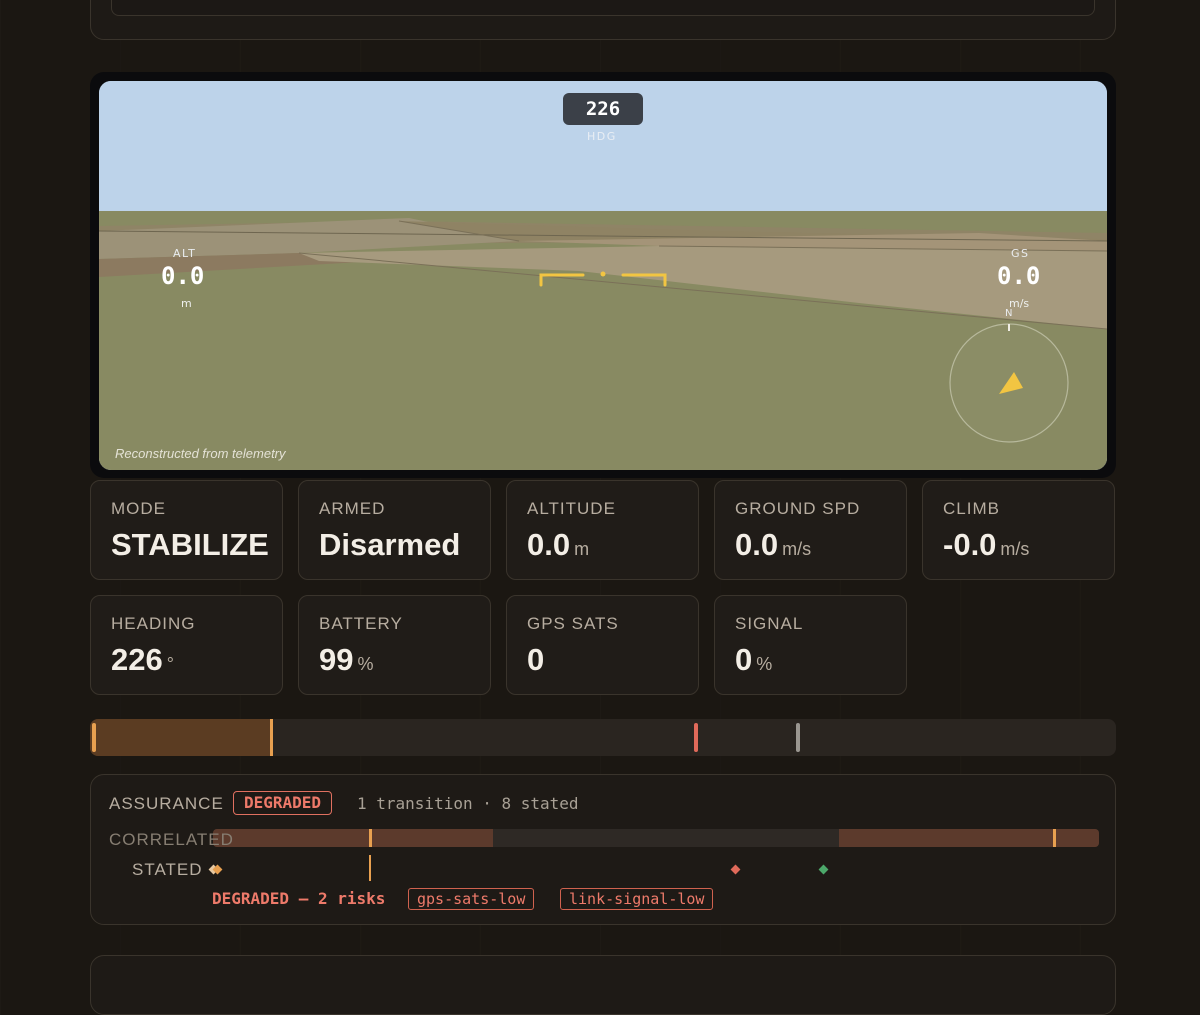 The width and height of the screenshot is (1200, 1015). What do you see at coordinates (603, 8) in the screenshot?
I see `previous-panel-field` at bounding box center [603, 8].